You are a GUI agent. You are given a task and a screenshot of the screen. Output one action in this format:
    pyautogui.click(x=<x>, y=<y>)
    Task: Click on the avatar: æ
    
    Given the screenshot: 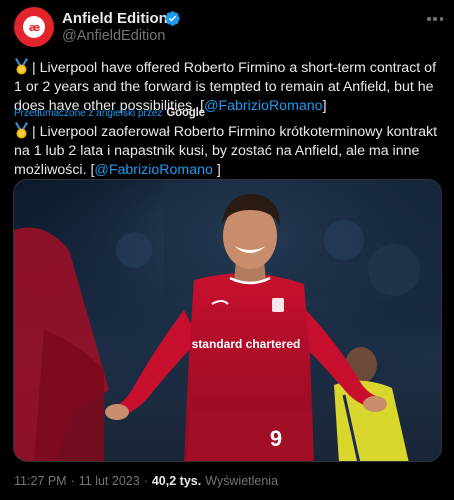 What is the action you would take?
    pyautogui.click(x=34, y=27)
    